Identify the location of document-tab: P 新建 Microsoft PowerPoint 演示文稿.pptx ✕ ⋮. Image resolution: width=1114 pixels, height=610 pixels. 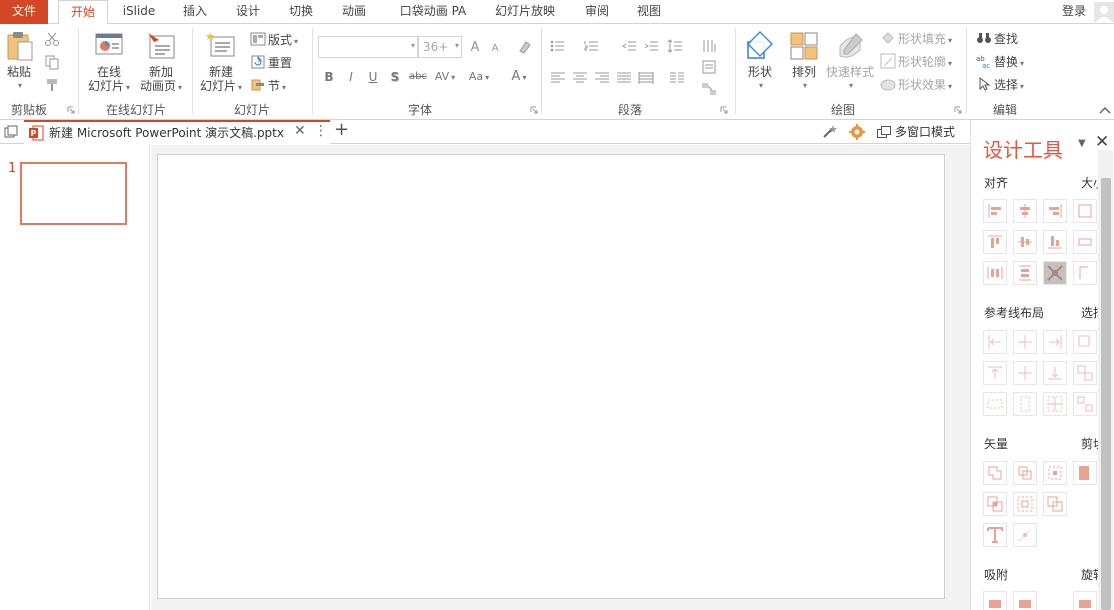
(177, 132).